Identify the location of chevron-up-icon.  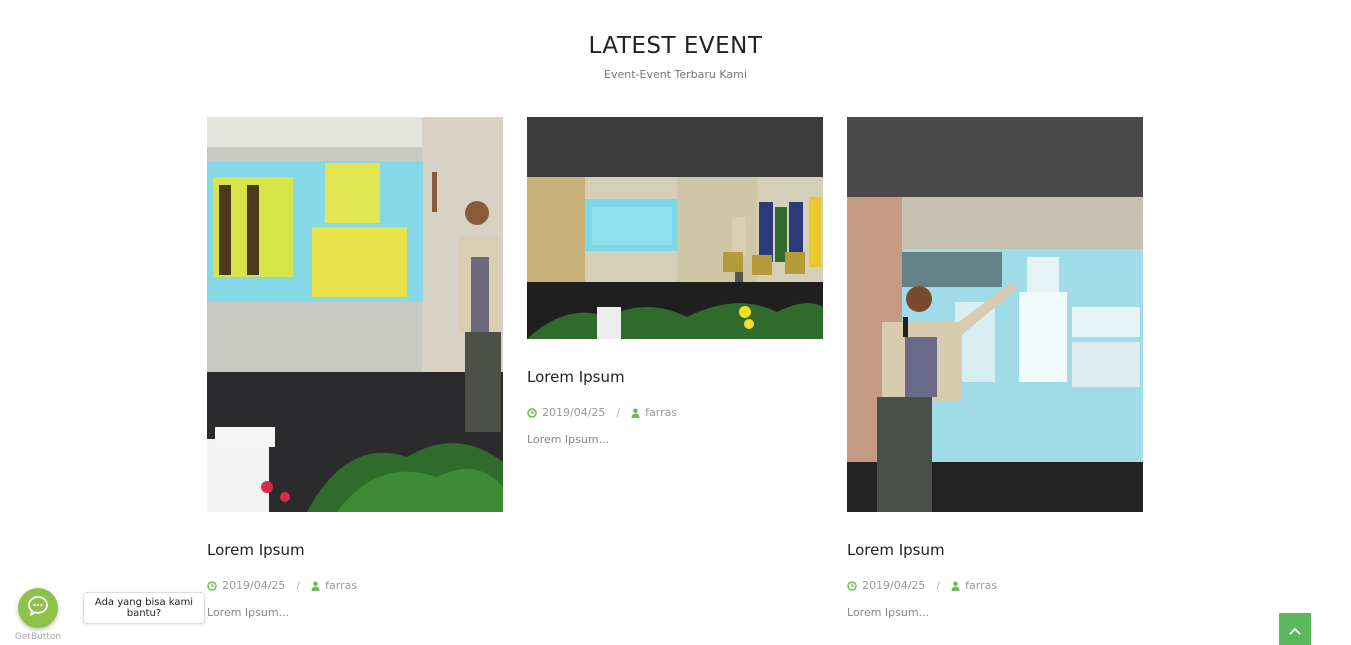
(1295, 629).